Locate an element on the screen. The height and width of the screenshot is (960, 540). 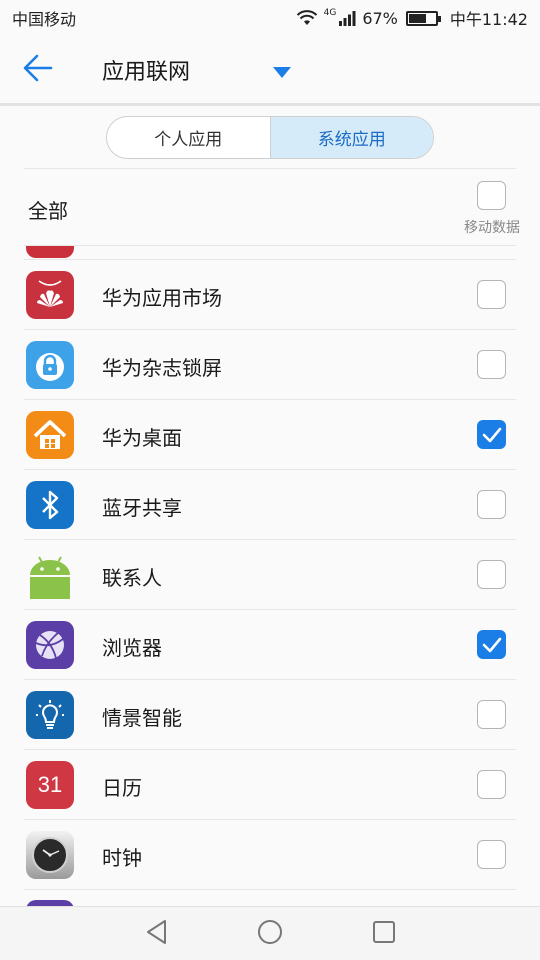
status-icons: 4G 67% 中午11:42 is located at coordinates (412, 18).